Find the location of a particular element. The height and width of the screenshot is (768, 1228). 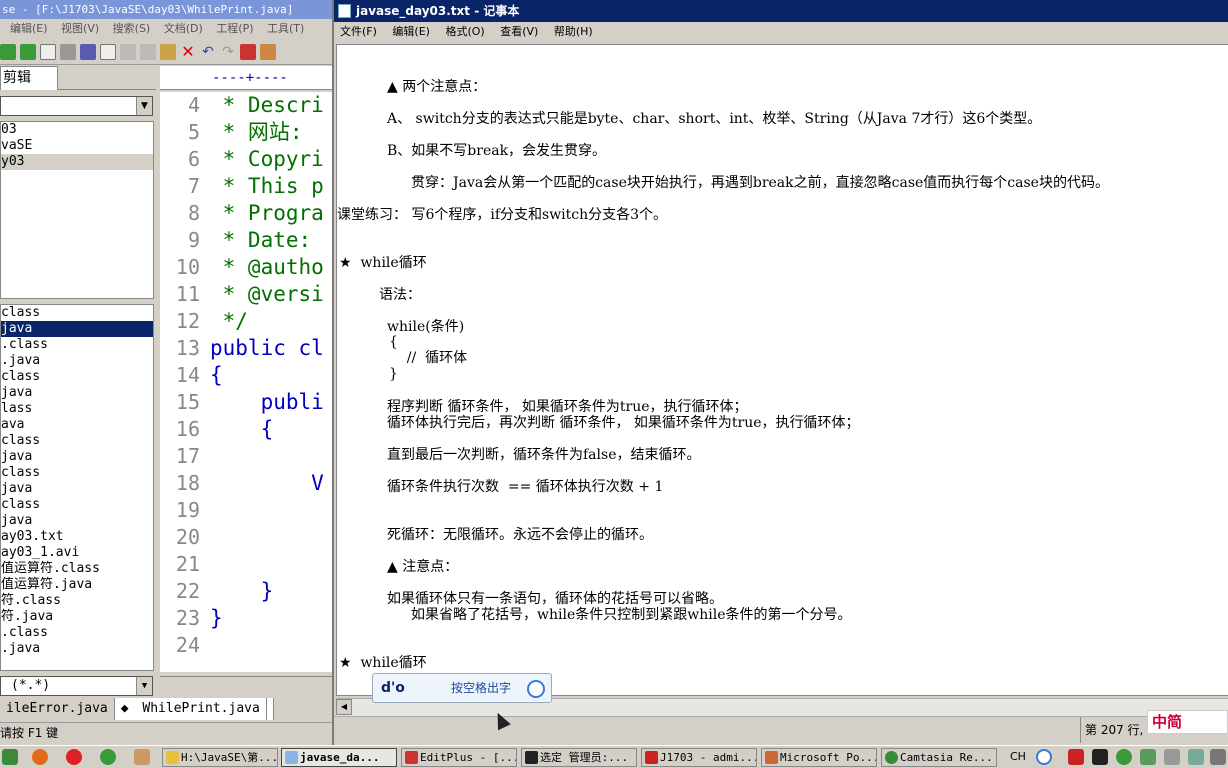

directory-item: 03 is located at coordinates (77, 130).